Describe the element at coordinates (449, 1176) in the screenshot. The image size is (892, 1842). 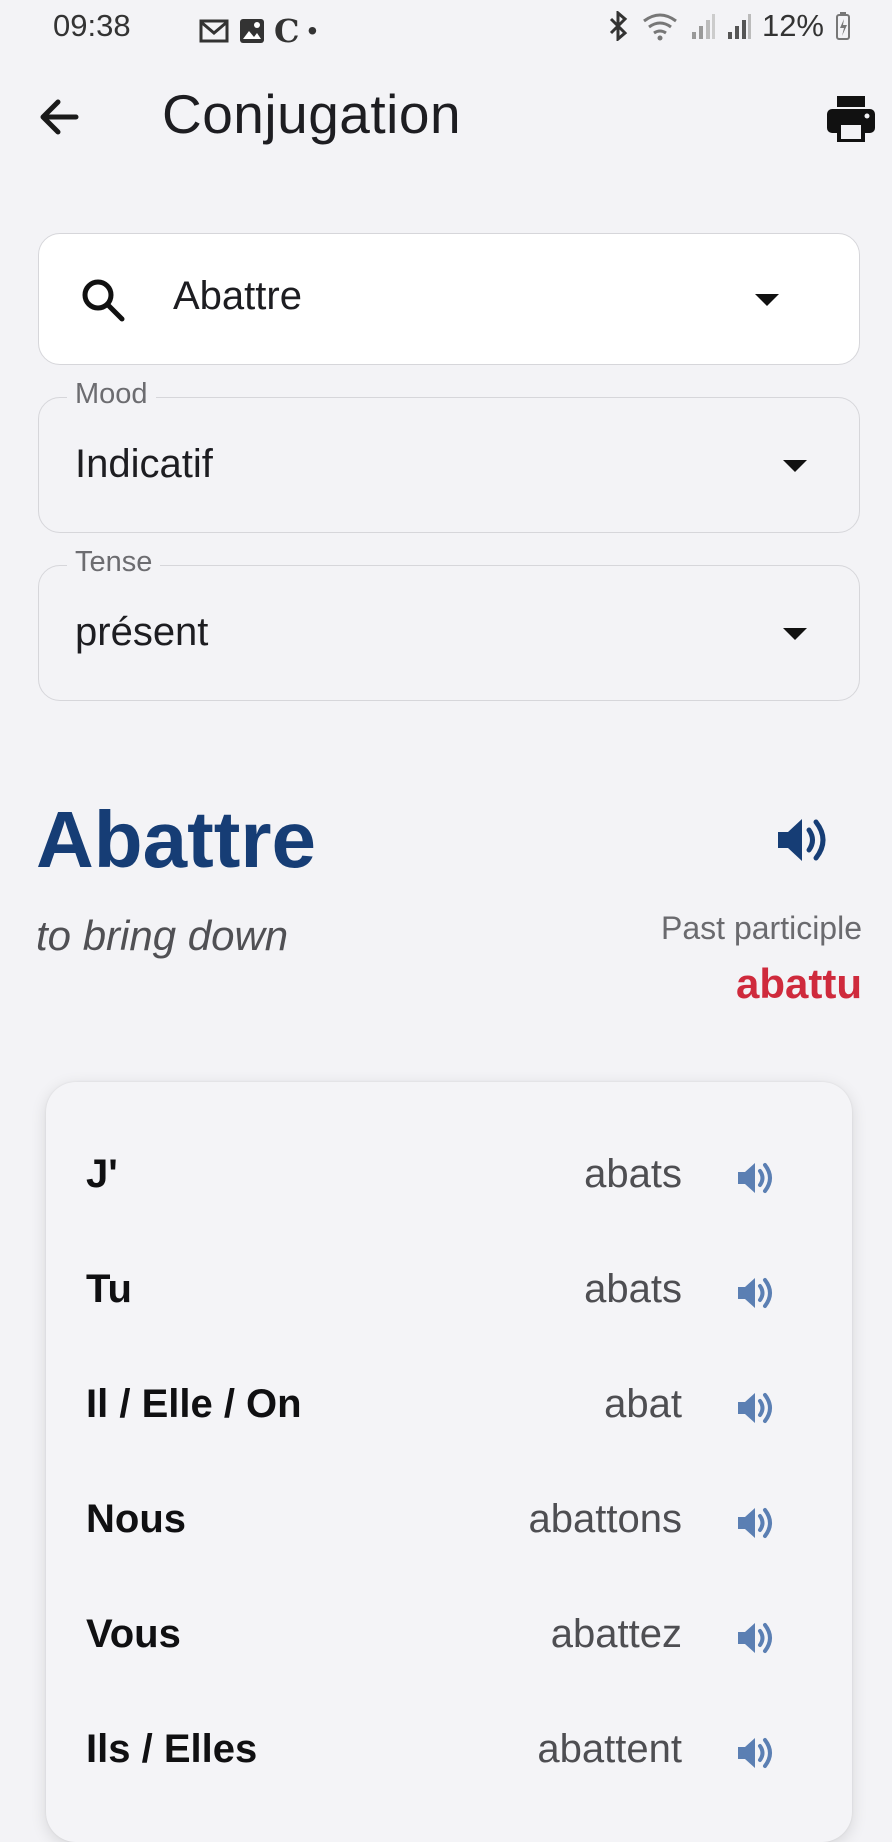
I see `conjugation-row: J' abats` at that location.